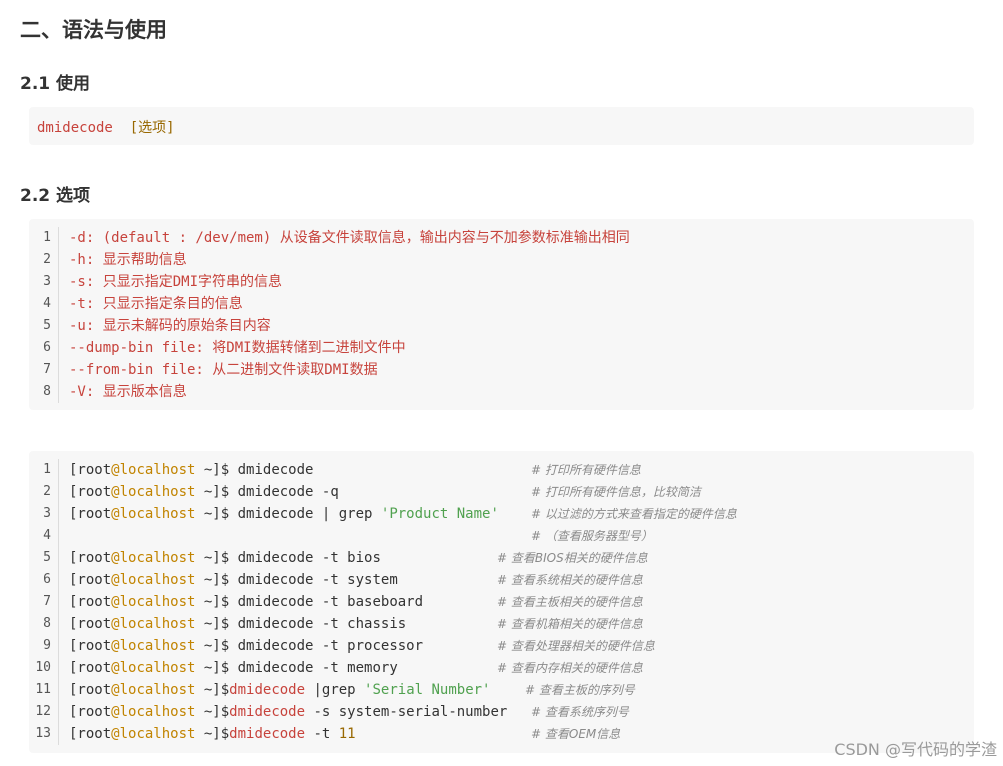 Image resolution: width=1003 pixels, height=766 pixels. What do you see at coordinates (634, 514) in the screenshot?
I see `command-comment: # 以过滤的方式来查看指定的硬件信息` at bounding box center [634, 514].